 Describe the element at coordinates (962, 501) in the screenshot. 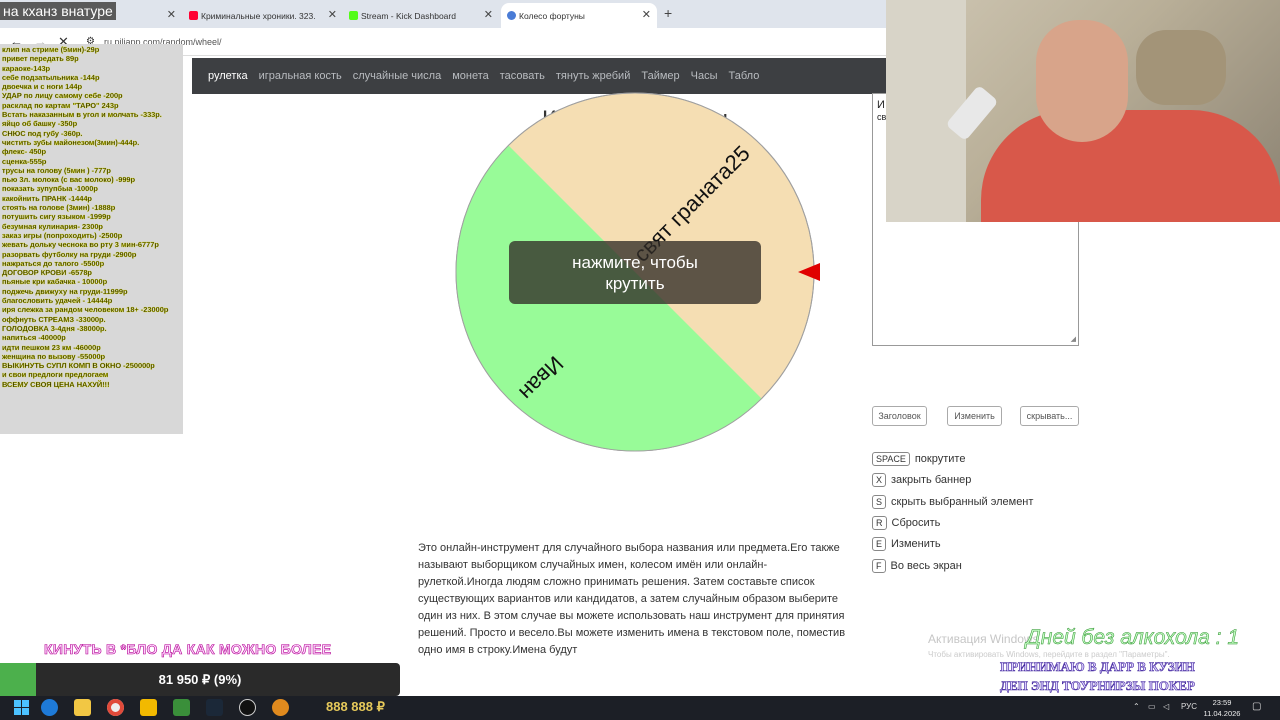

I see `shortcut-label: скрыть выбранный элемент` at that location.